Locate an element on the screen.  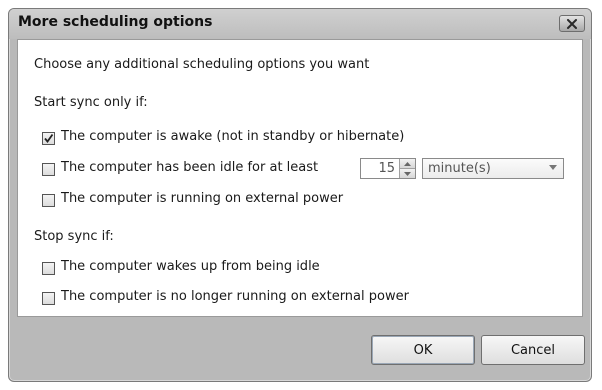
cancel-button: Cancel is located at coordinates (533, 350).